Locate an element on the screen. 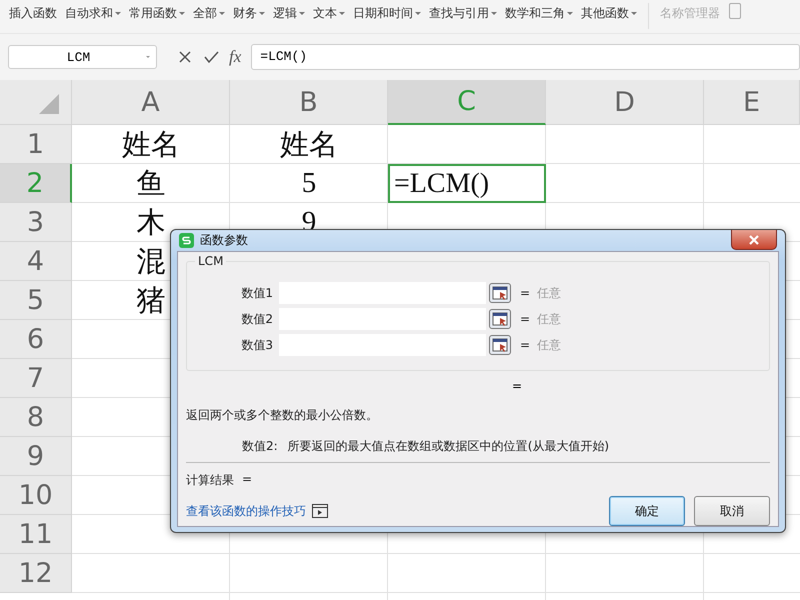 The image size is (800, 600). column-header: D is located at coordinates (625, 102).